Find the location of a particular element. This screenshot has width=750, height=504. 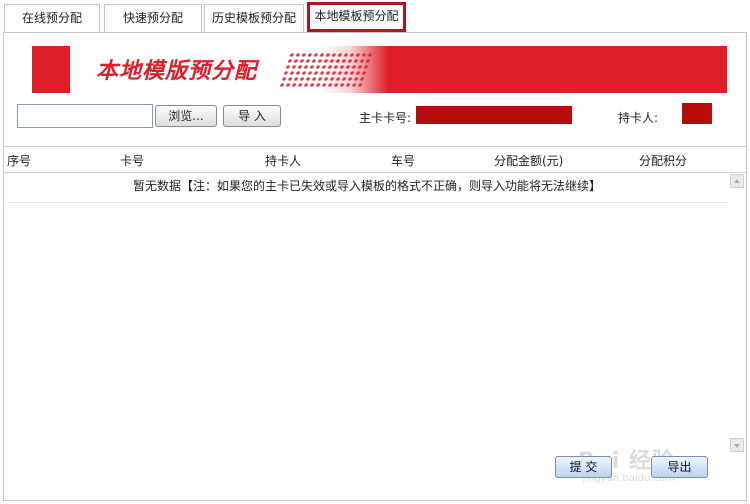

main-card-number-label: 主卡卡号: is located at coordinates (385, 118).